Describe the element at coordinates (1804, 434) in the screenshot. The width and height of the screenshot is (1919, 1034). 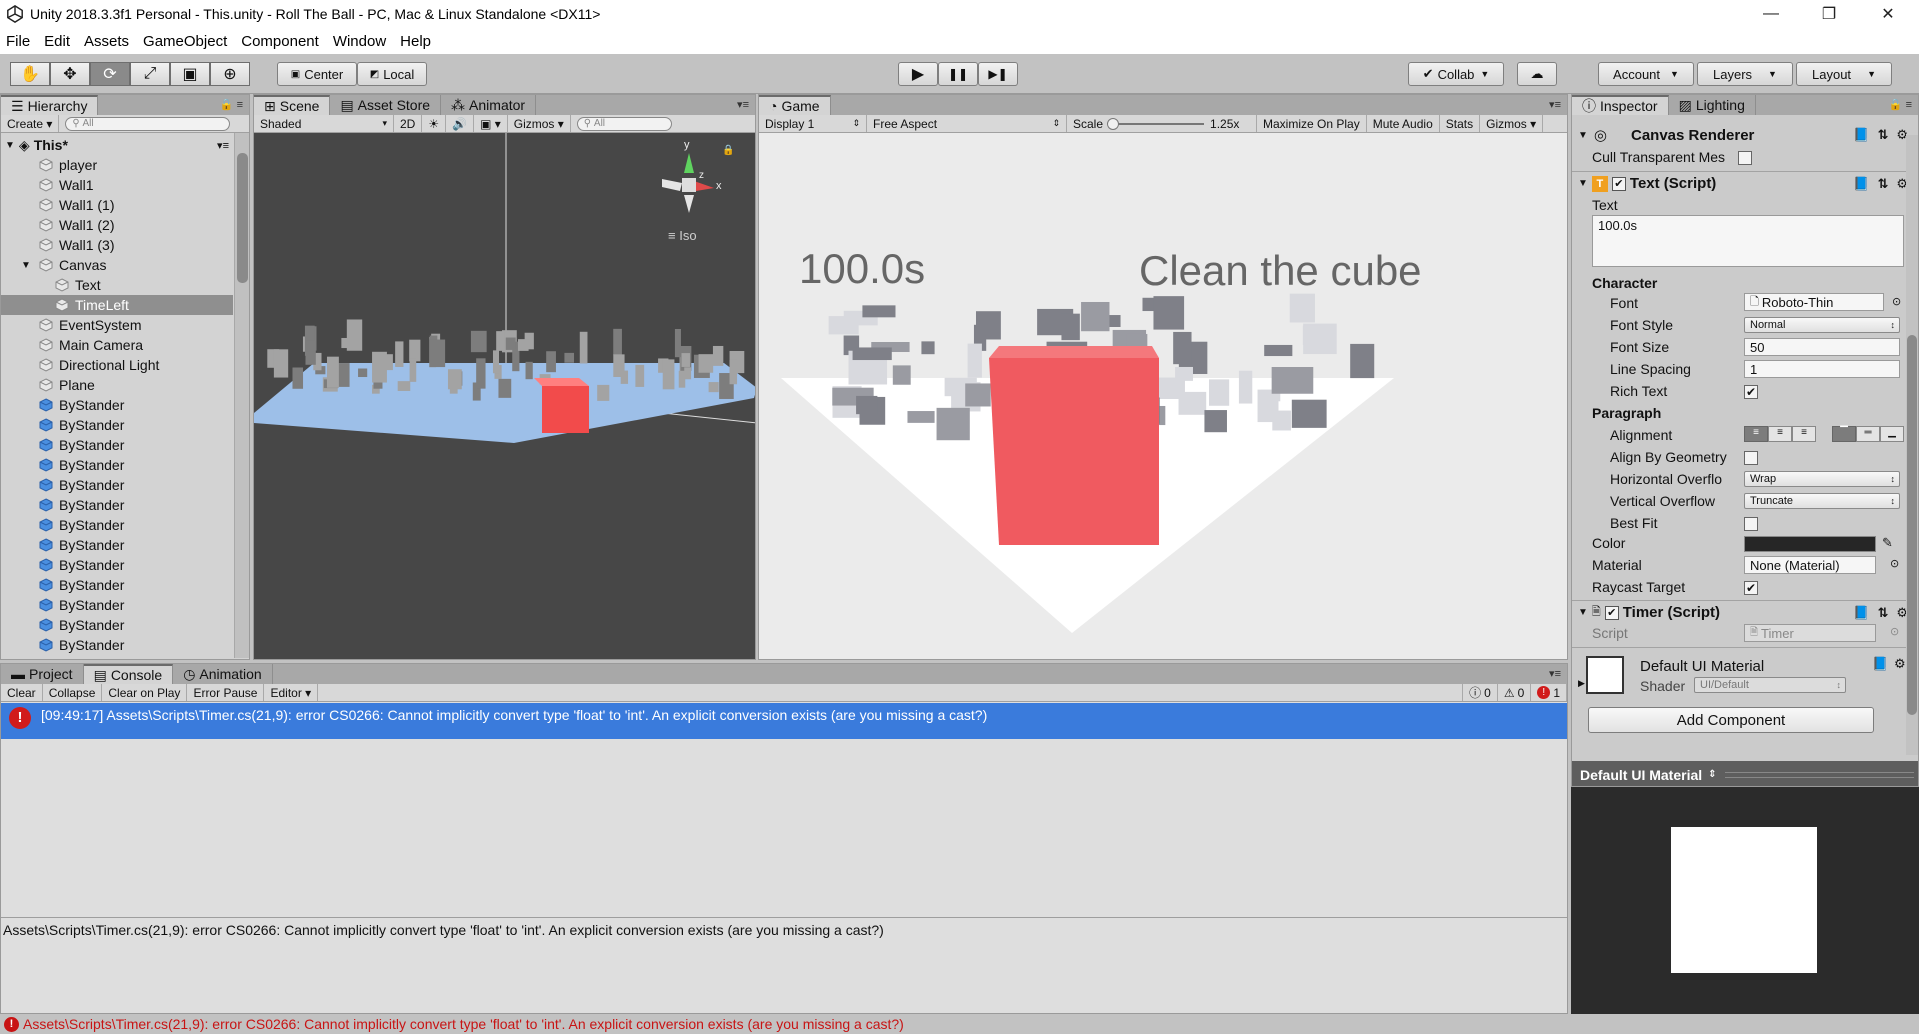
I see `align-right-icon: ≡` at that location.